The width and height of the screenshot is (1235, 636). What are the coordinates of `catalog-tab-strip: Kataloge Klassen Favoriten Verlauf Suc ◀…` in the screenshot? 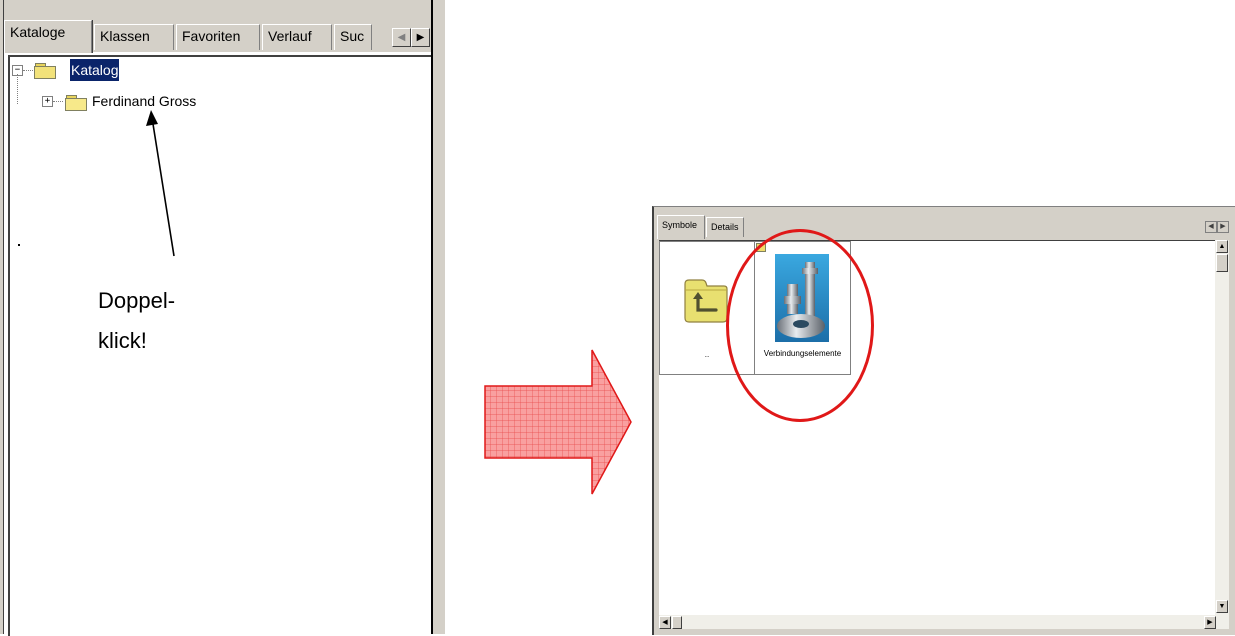 It's located at (218, 26).